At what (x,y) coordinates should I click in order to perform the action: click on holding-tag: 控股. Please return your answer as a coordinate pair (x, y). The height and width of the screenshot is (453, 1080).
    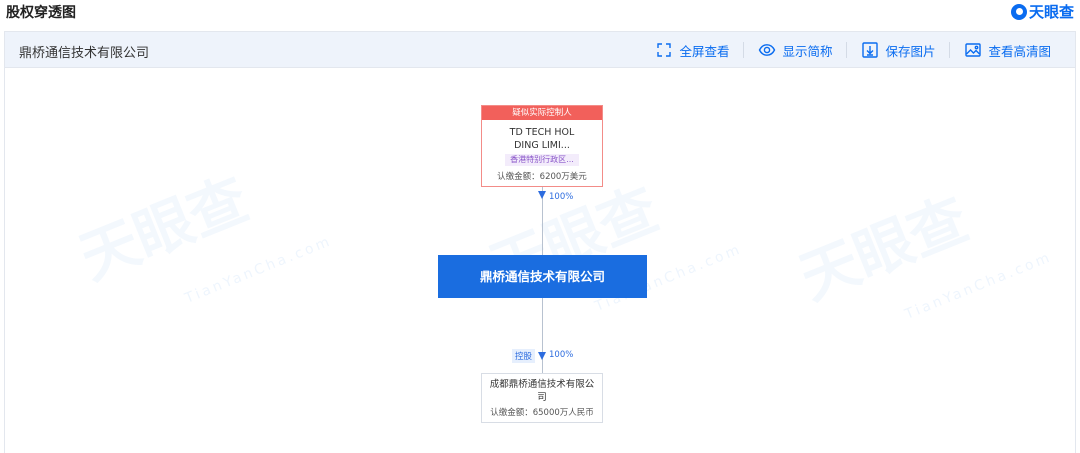
    Looking at the image, I should click on (524, 356).